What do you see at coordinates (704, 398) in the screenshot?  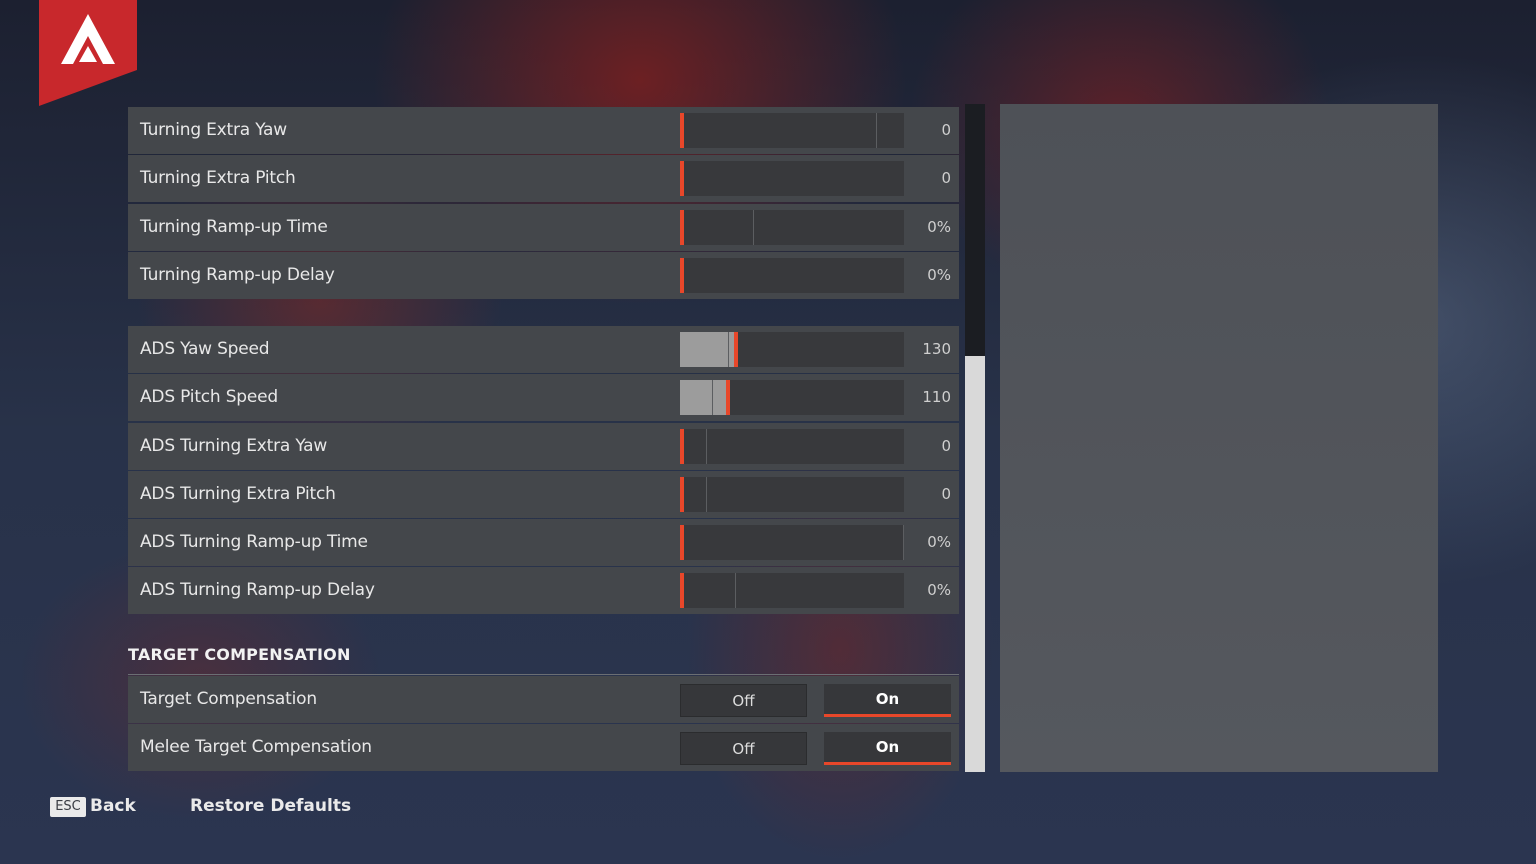 I see `slider-fill` at bounding box center [704, 398].